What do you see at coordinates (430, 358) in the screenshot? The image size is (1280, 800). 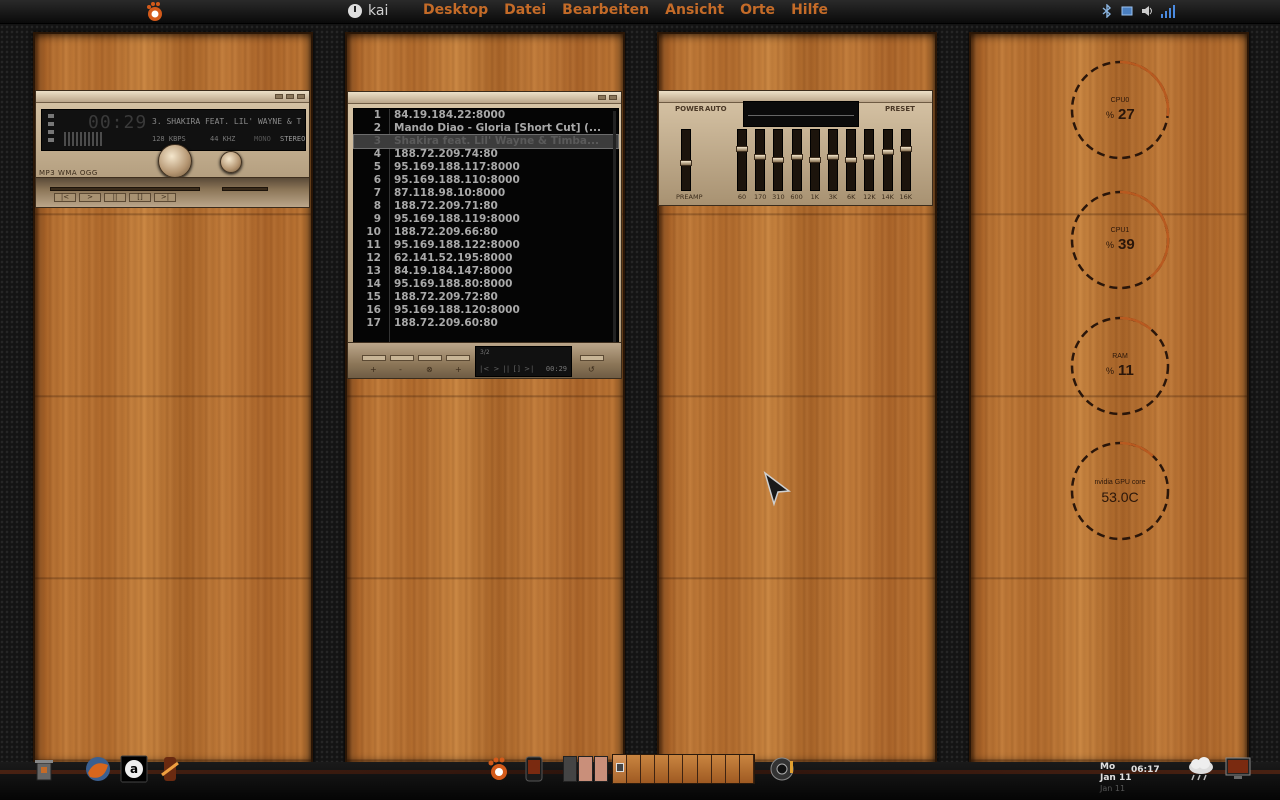 I see `select-button` at bounding box center [430, 358].